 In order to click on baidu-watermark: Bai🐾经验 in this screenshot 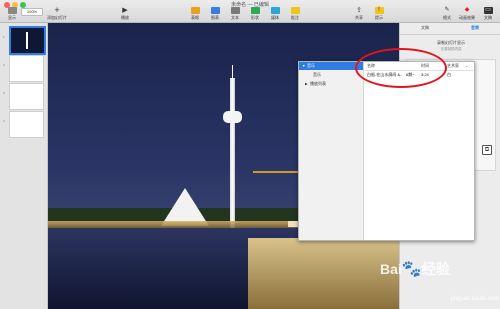, I will do `click(415, 269)`.